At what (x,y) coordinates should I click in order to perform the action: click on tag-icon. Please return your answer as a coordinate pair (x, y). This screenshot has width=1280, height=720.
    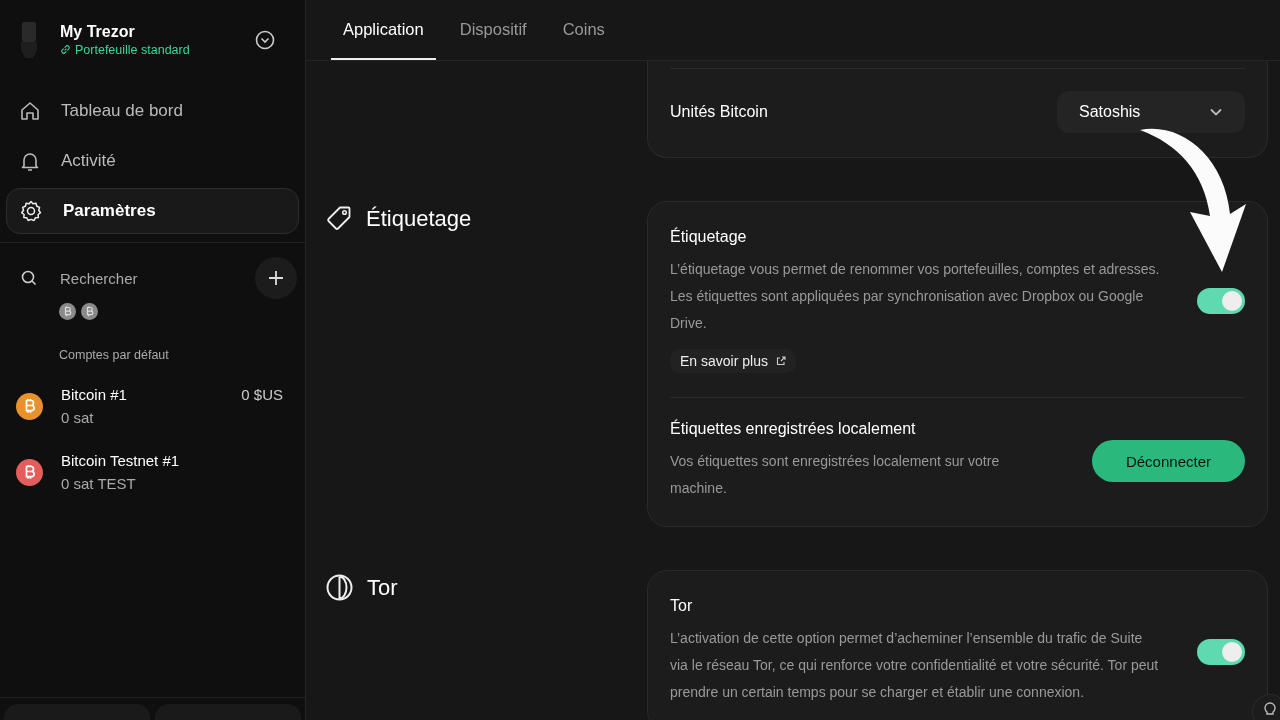
    Looking at the image, I should click on (339, 218).